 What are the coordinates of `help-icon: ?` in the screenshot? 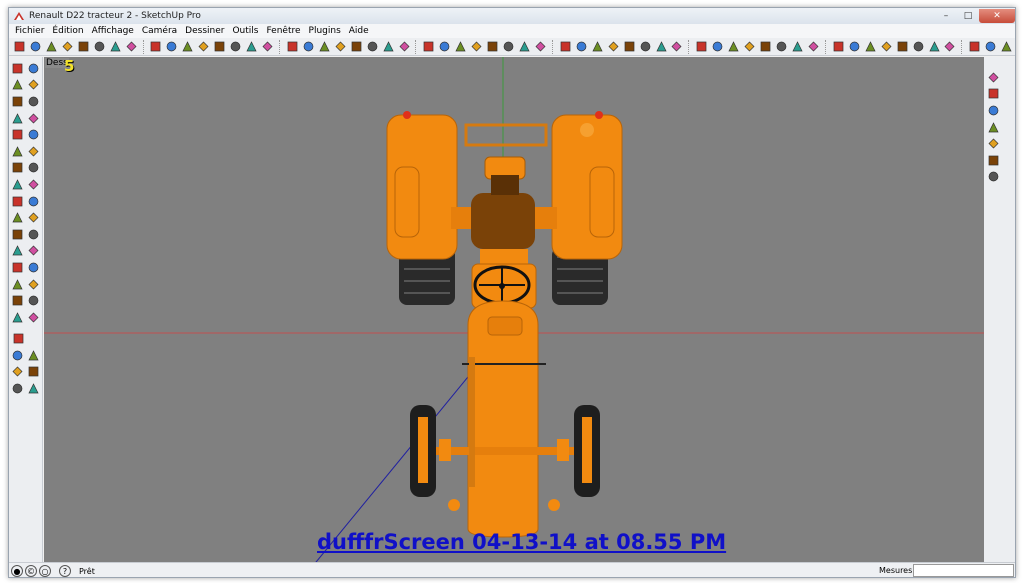 It's located at (65, 571).